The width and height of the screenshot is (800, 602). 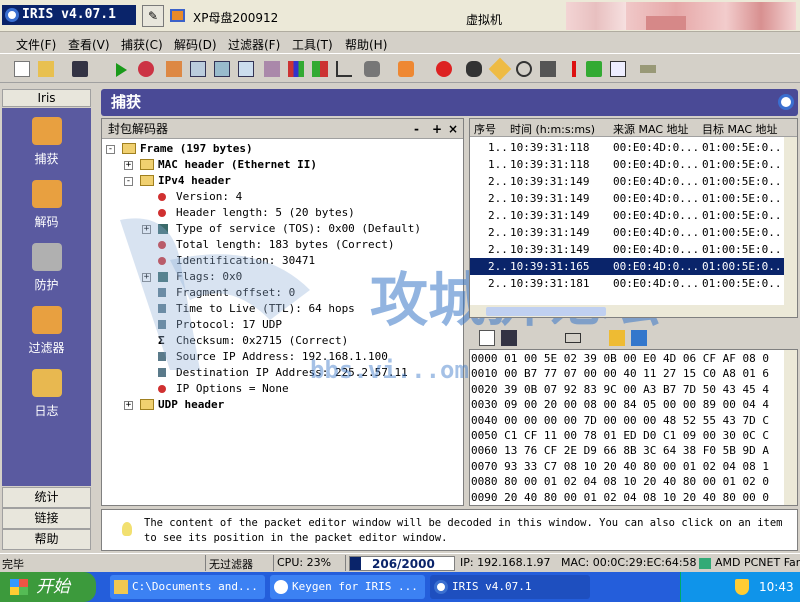 What do you see at coordinates (198, 69) in the screenshot?
I see `window-icon` at bounding box center [198, 69].